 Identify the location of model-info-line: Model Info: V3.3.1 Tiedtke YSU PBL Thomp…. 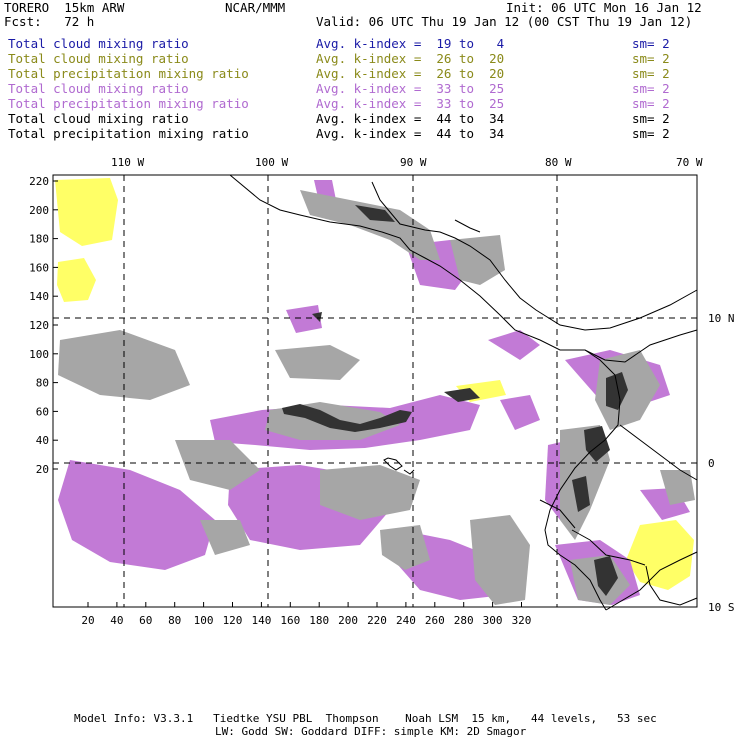
(365, 718).